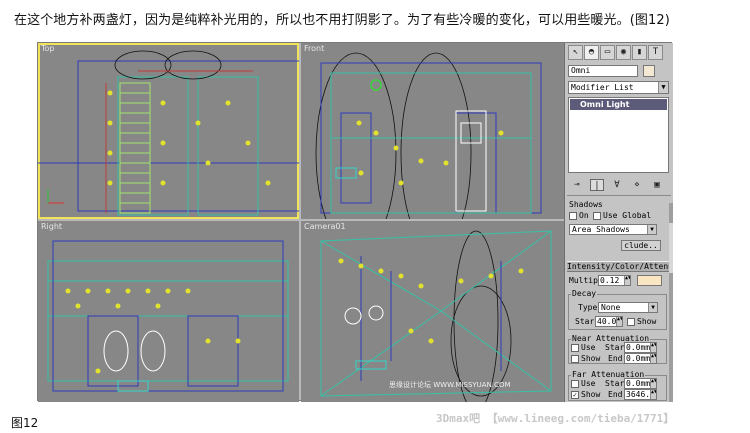  What do you see at coordinates (641, 245) in the screenshot?
I see `exclude-button: clude..` at bounding box center [641, 245].